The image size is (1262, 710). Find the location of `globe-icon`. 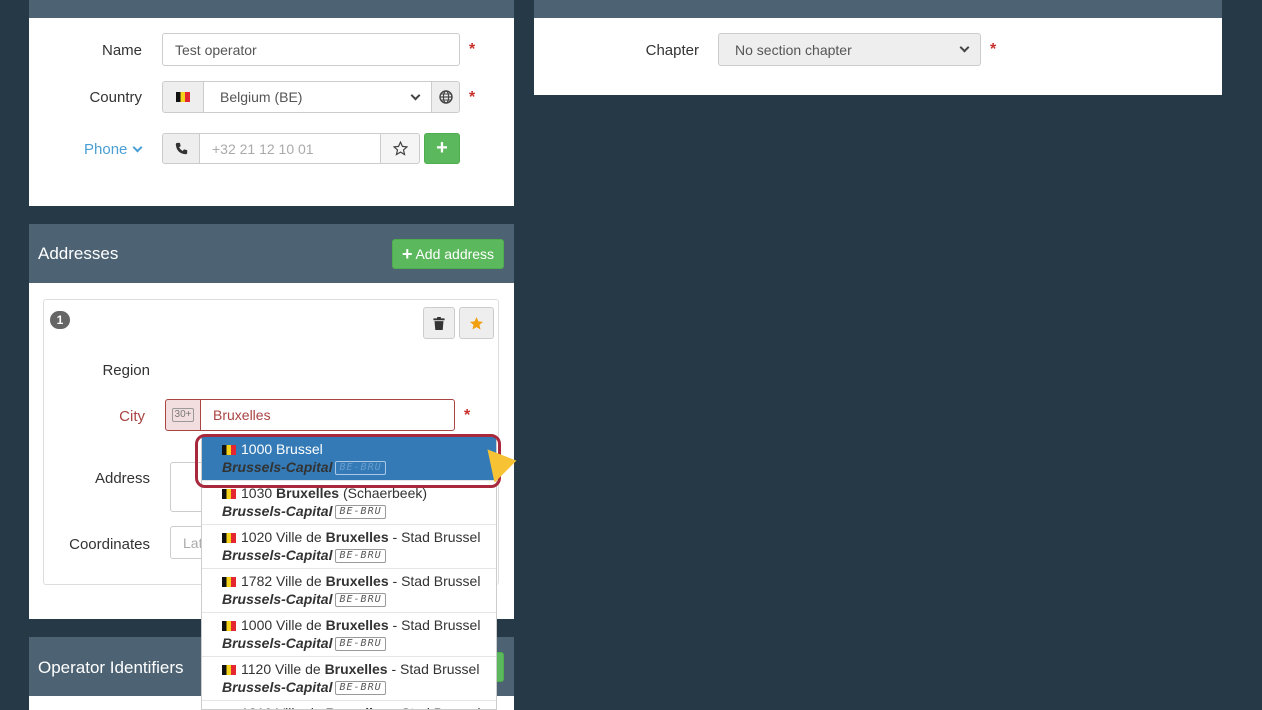

globe-icon is located at coordinates (445, 97).